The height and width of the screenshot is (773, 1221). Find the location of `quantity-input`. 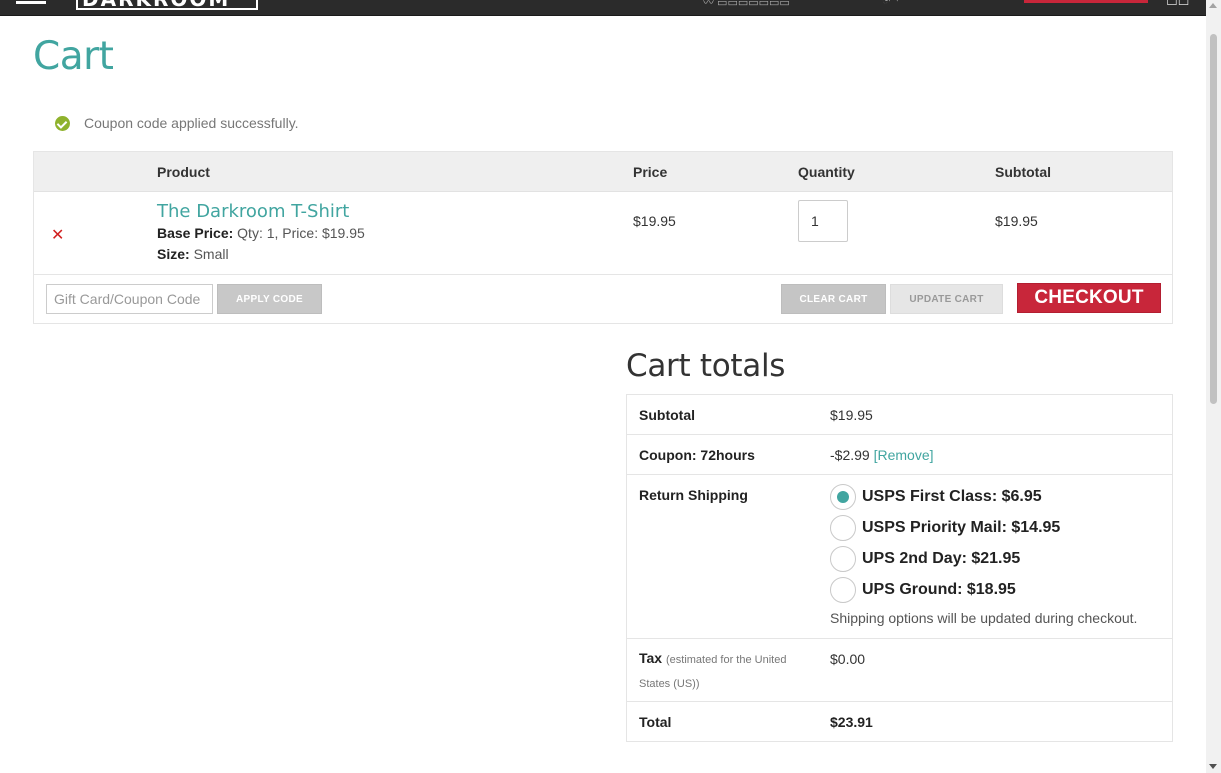

quantity-input is located at coordinates (823, 221).